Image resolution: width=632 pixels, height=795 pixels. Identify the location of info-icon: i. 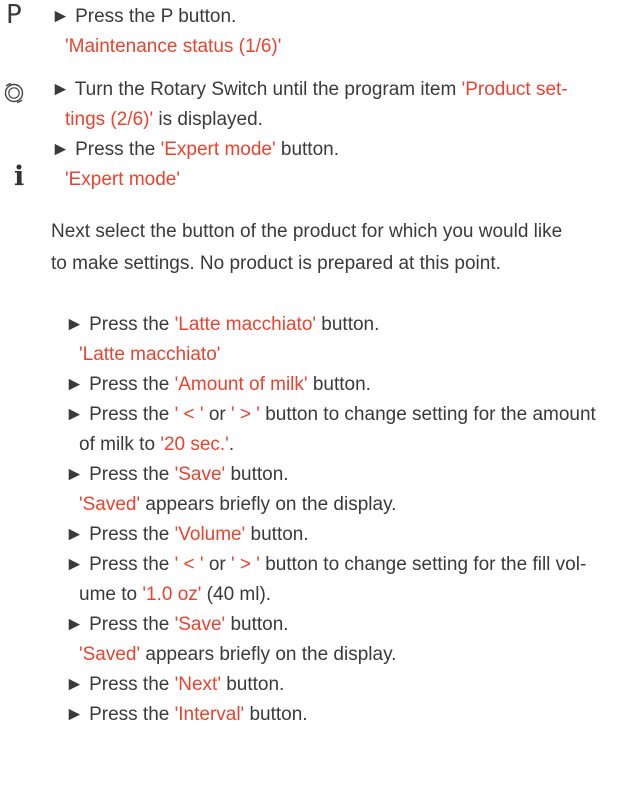
(19, 176).